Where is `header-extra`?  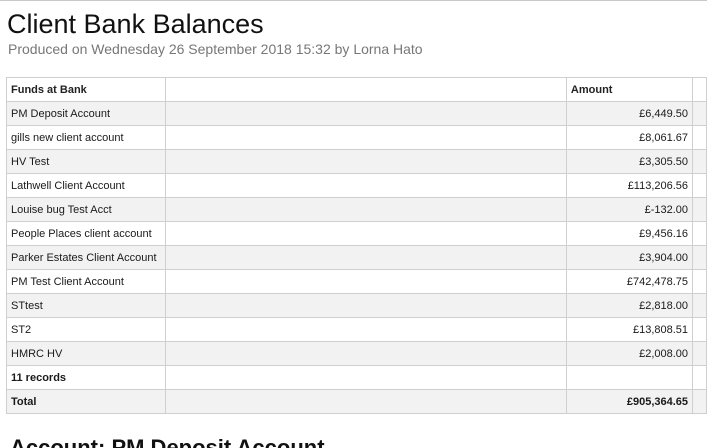
header-extra is located at coordinates (699, 89).